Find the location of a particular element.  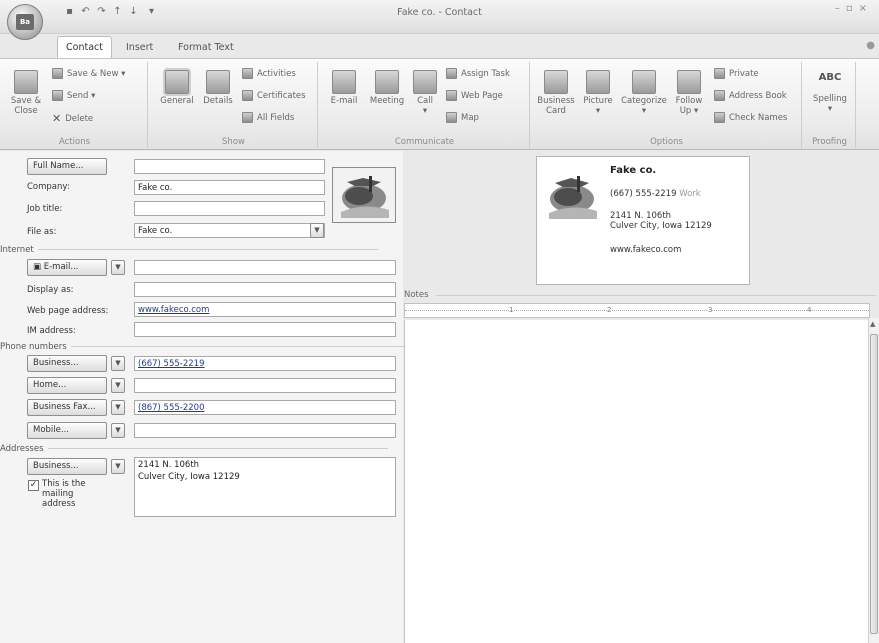

im-address-field is located at coordinates (265, 329).